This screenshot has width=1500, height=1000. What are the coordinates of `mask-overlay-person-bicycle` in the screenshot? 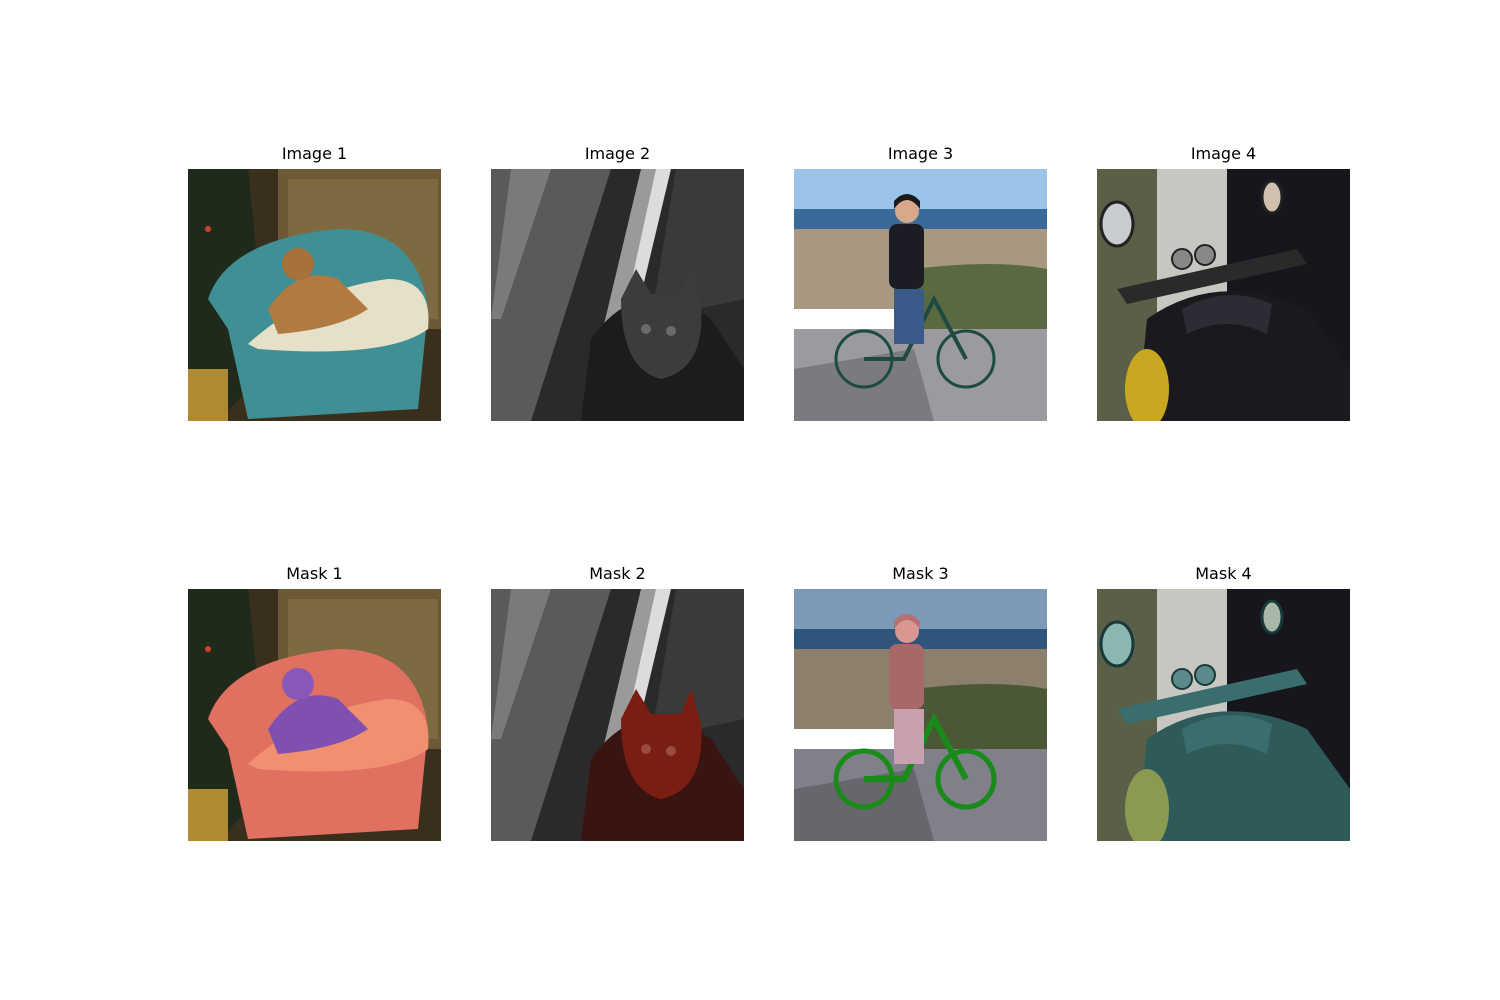 It's located at (920, 715).